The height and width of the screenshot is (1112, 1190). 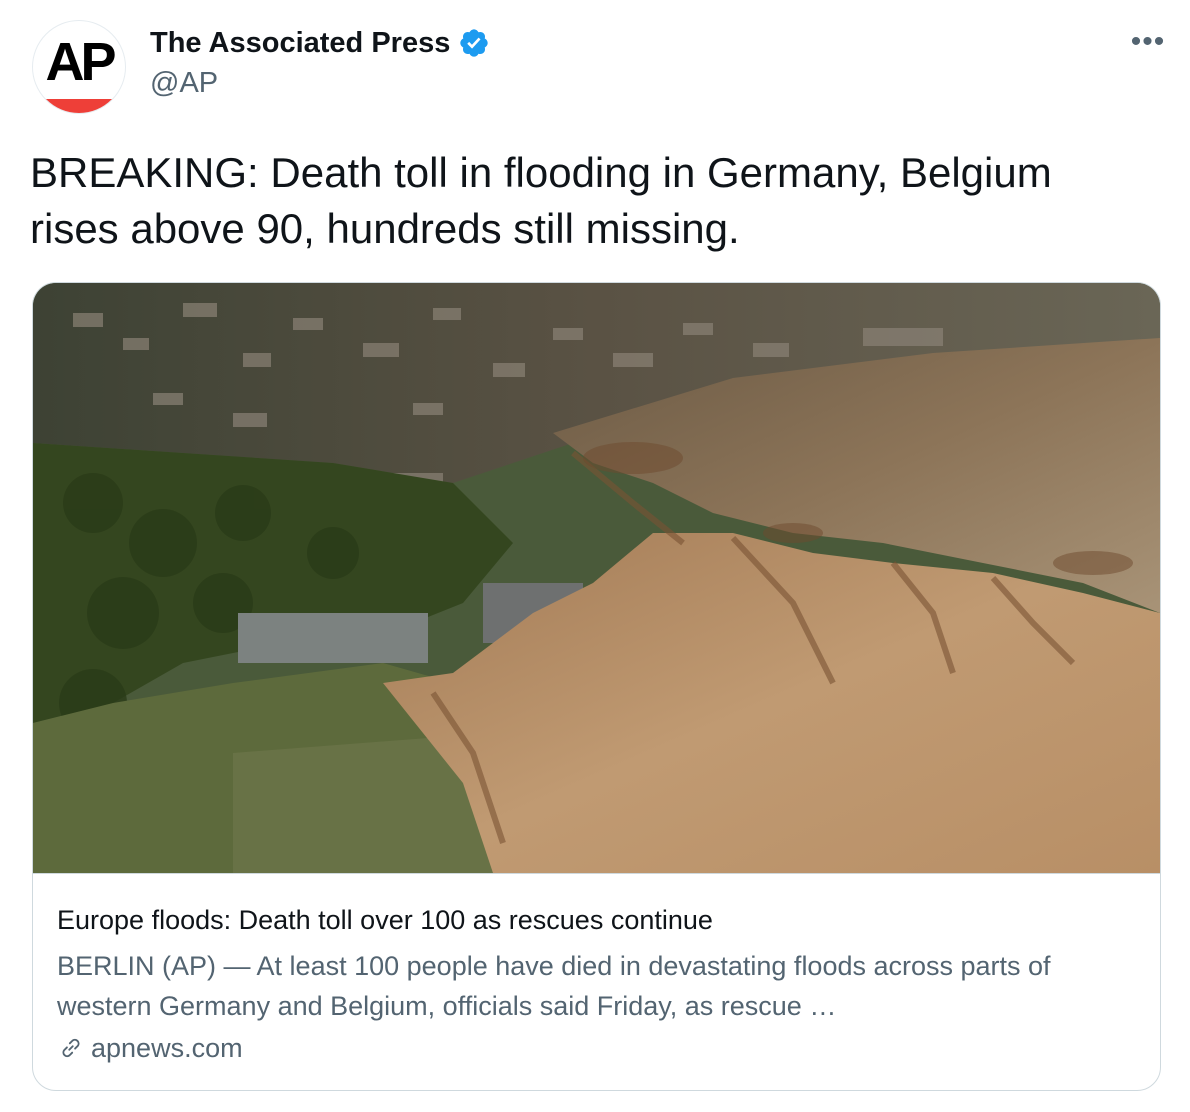 What do you see at coordinates (79, 106) in the screenshot?
I see `ap-logo-bar` at bounding box center [79, 106].